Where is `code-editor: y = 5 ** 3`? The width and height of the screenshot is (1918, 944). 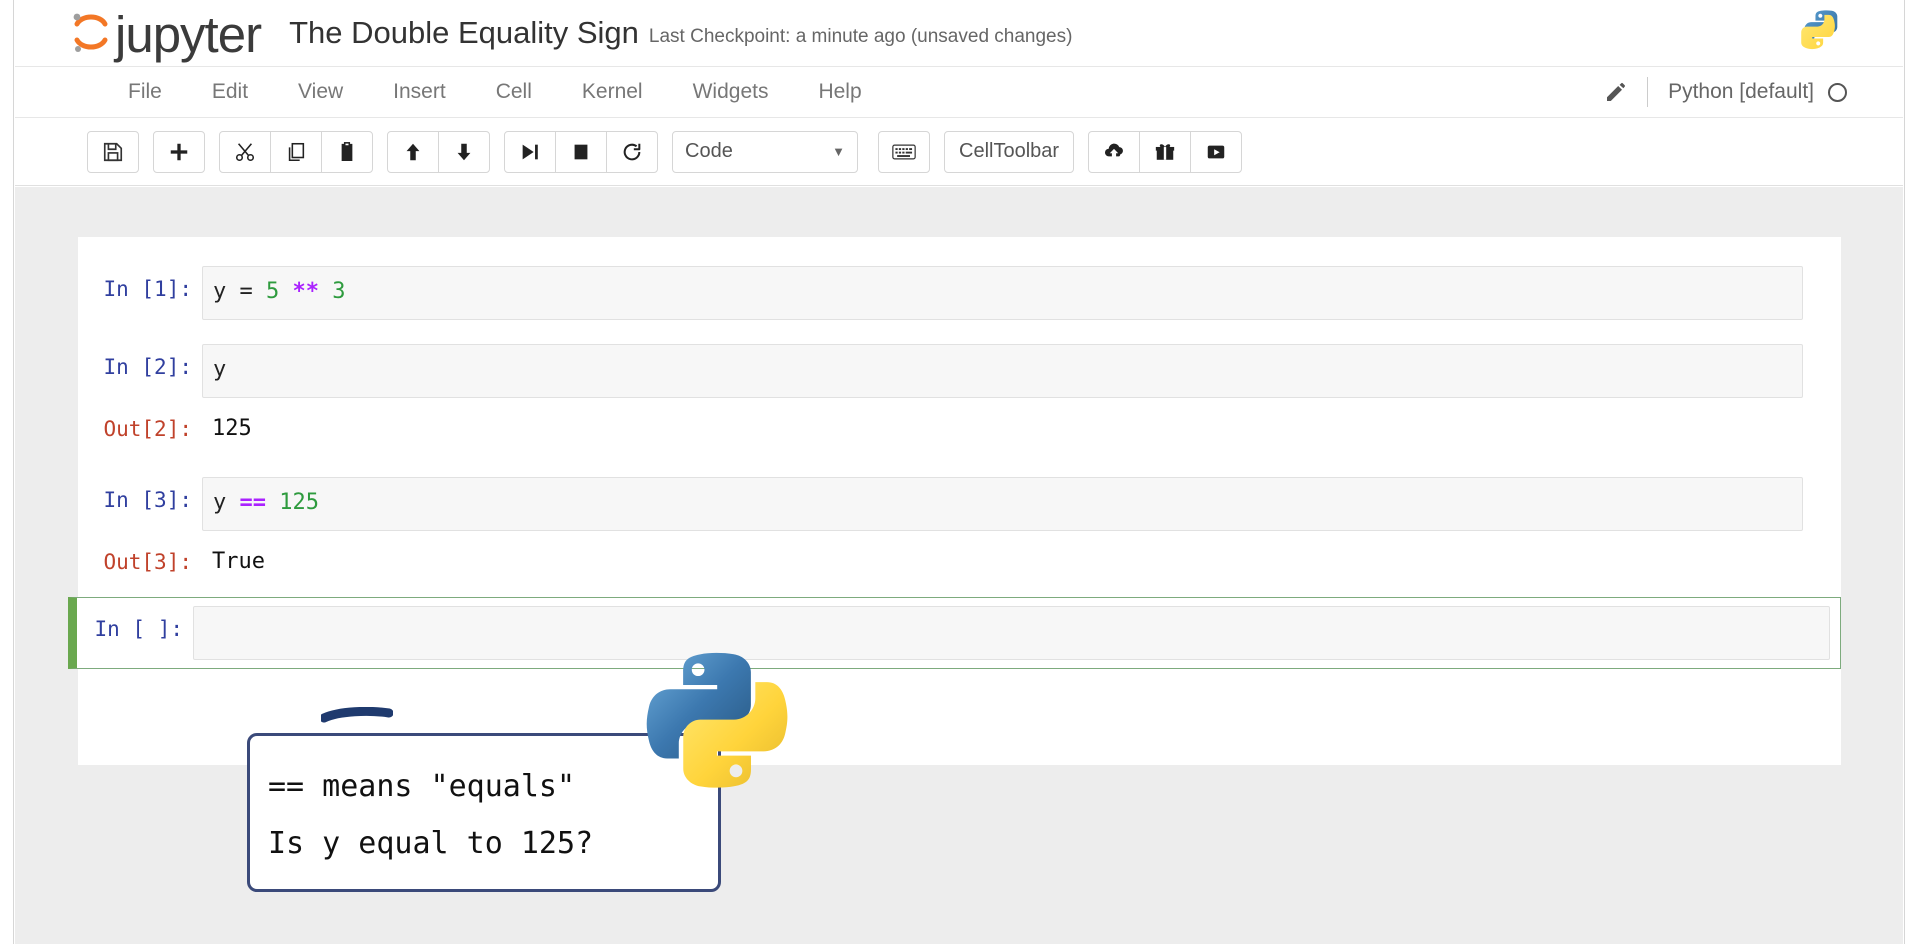
code-editor: y = 5 ** 3 is located at coordinates (1002, 293).